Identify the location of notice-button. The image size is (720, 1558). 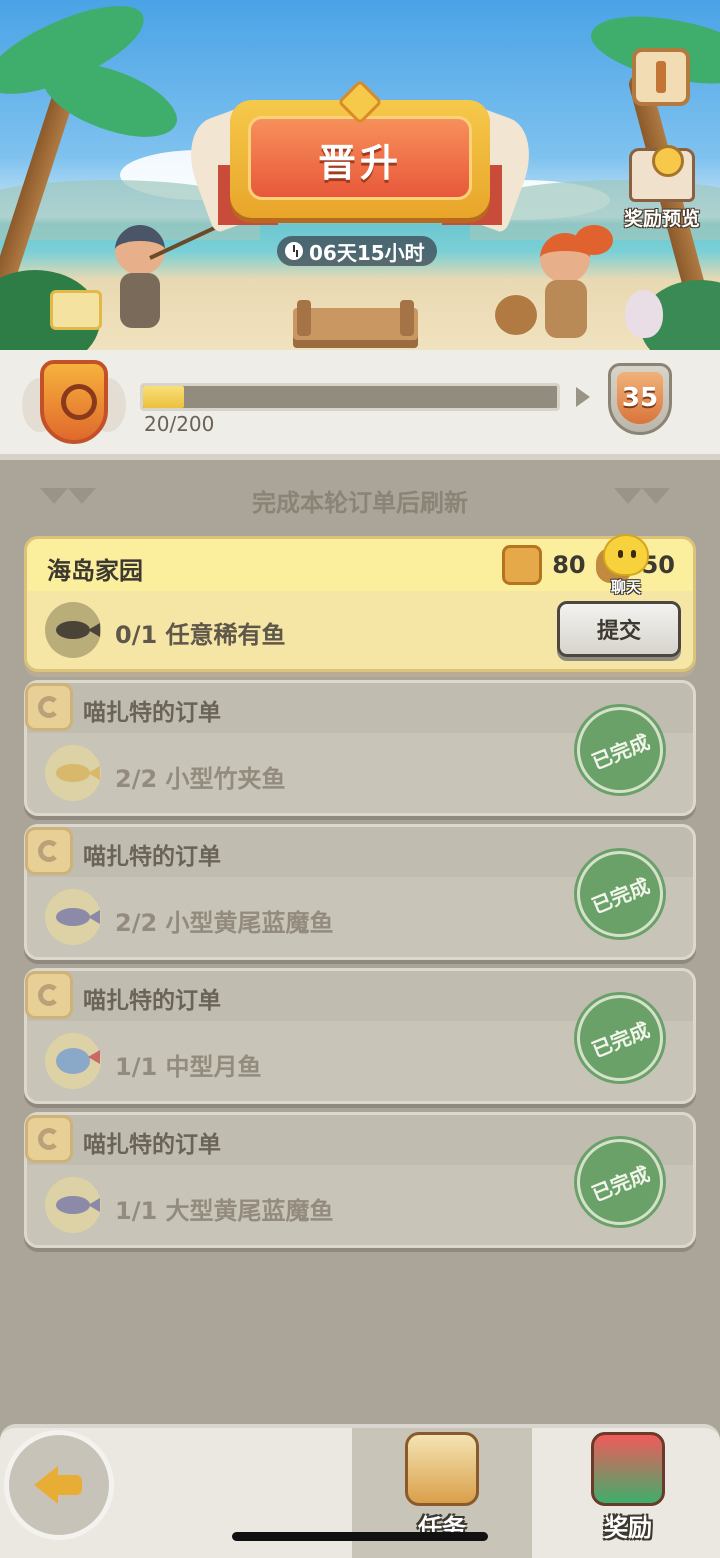
(661, 77).